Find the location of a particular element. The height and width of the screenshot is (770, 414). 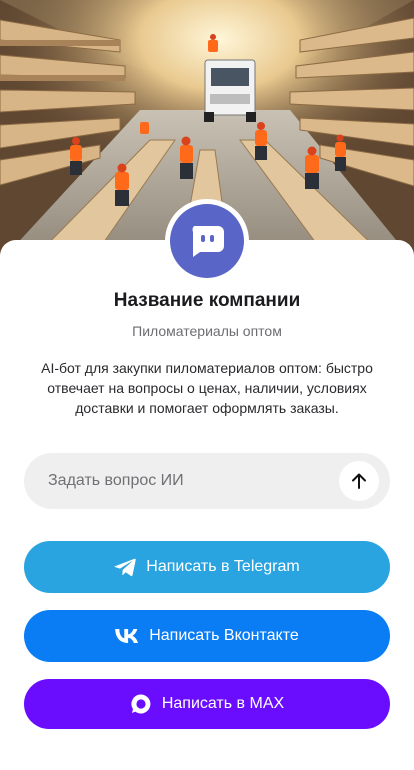

company-subtitle: Пиломатериалы оптом is located at coordinates (207, 331).